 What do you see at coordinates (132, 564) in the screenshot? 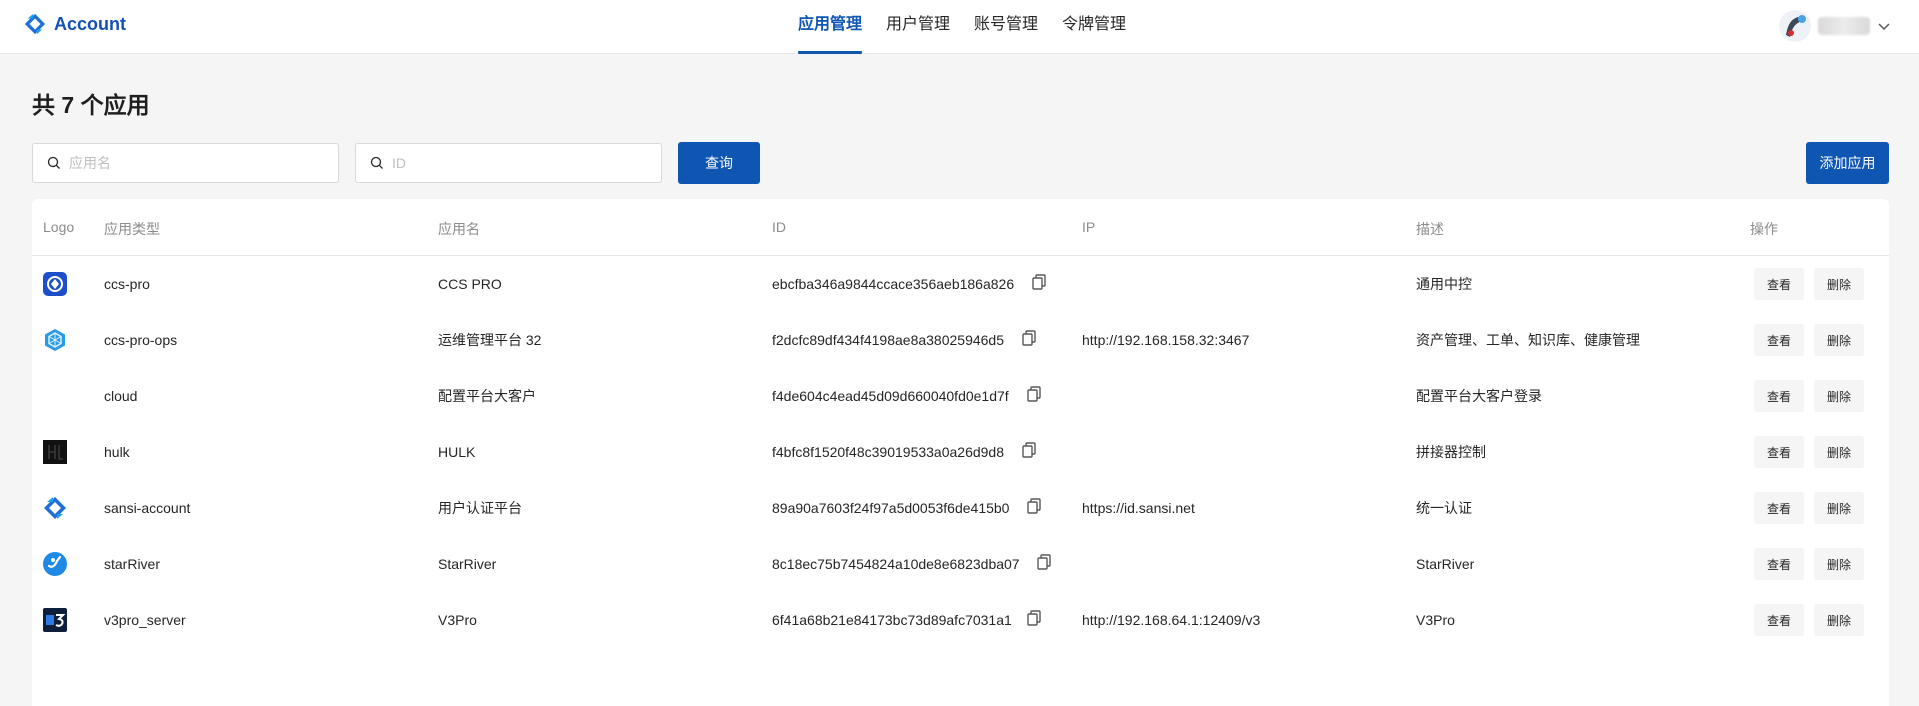
I see `row-type: starRiver` at bounding box center [132, 564].